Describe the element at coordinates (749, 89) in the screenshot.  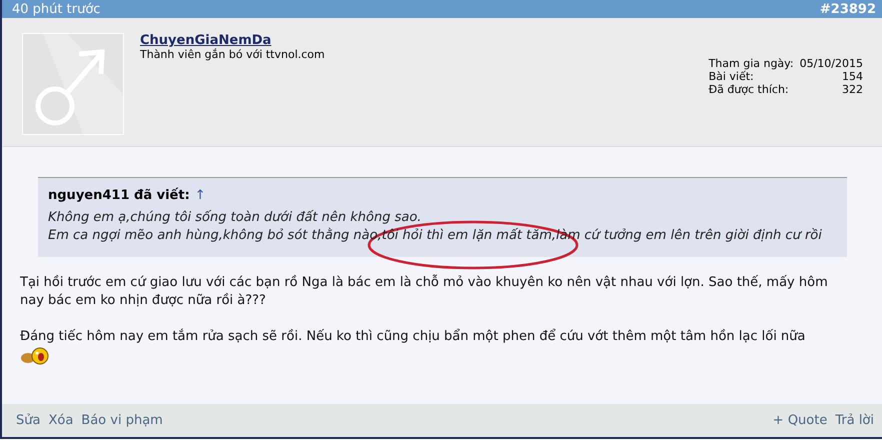
I see `stat-label: Đã được thích:` at that location.